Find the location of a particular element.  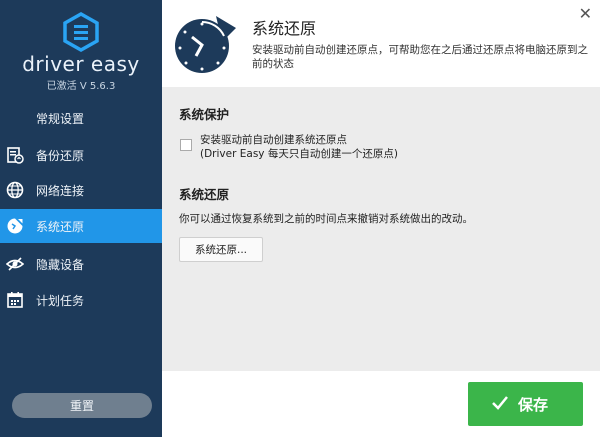

sidebar-item-label: 备份还原 is located at coordinates (60, 156).